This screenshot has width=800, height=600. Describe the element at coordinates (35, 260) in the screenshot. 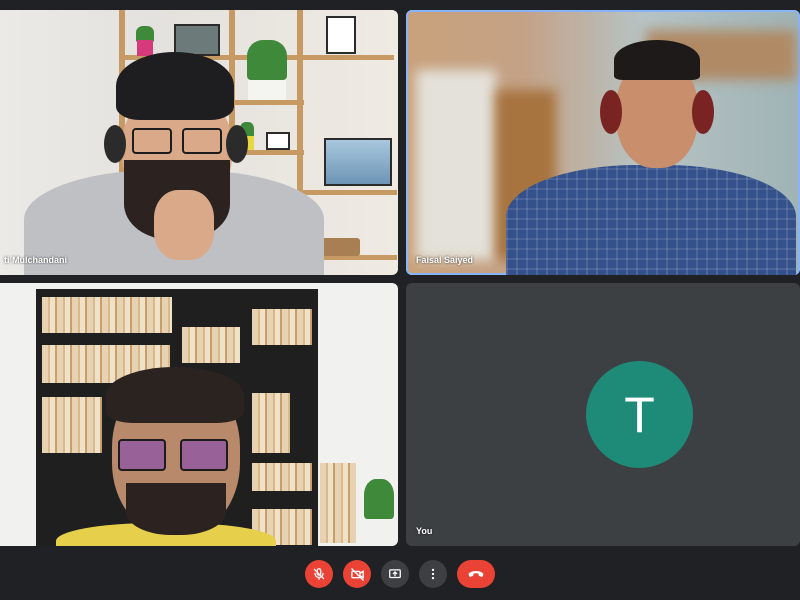

I see `participant-name: ti Mulchandani` at that location.